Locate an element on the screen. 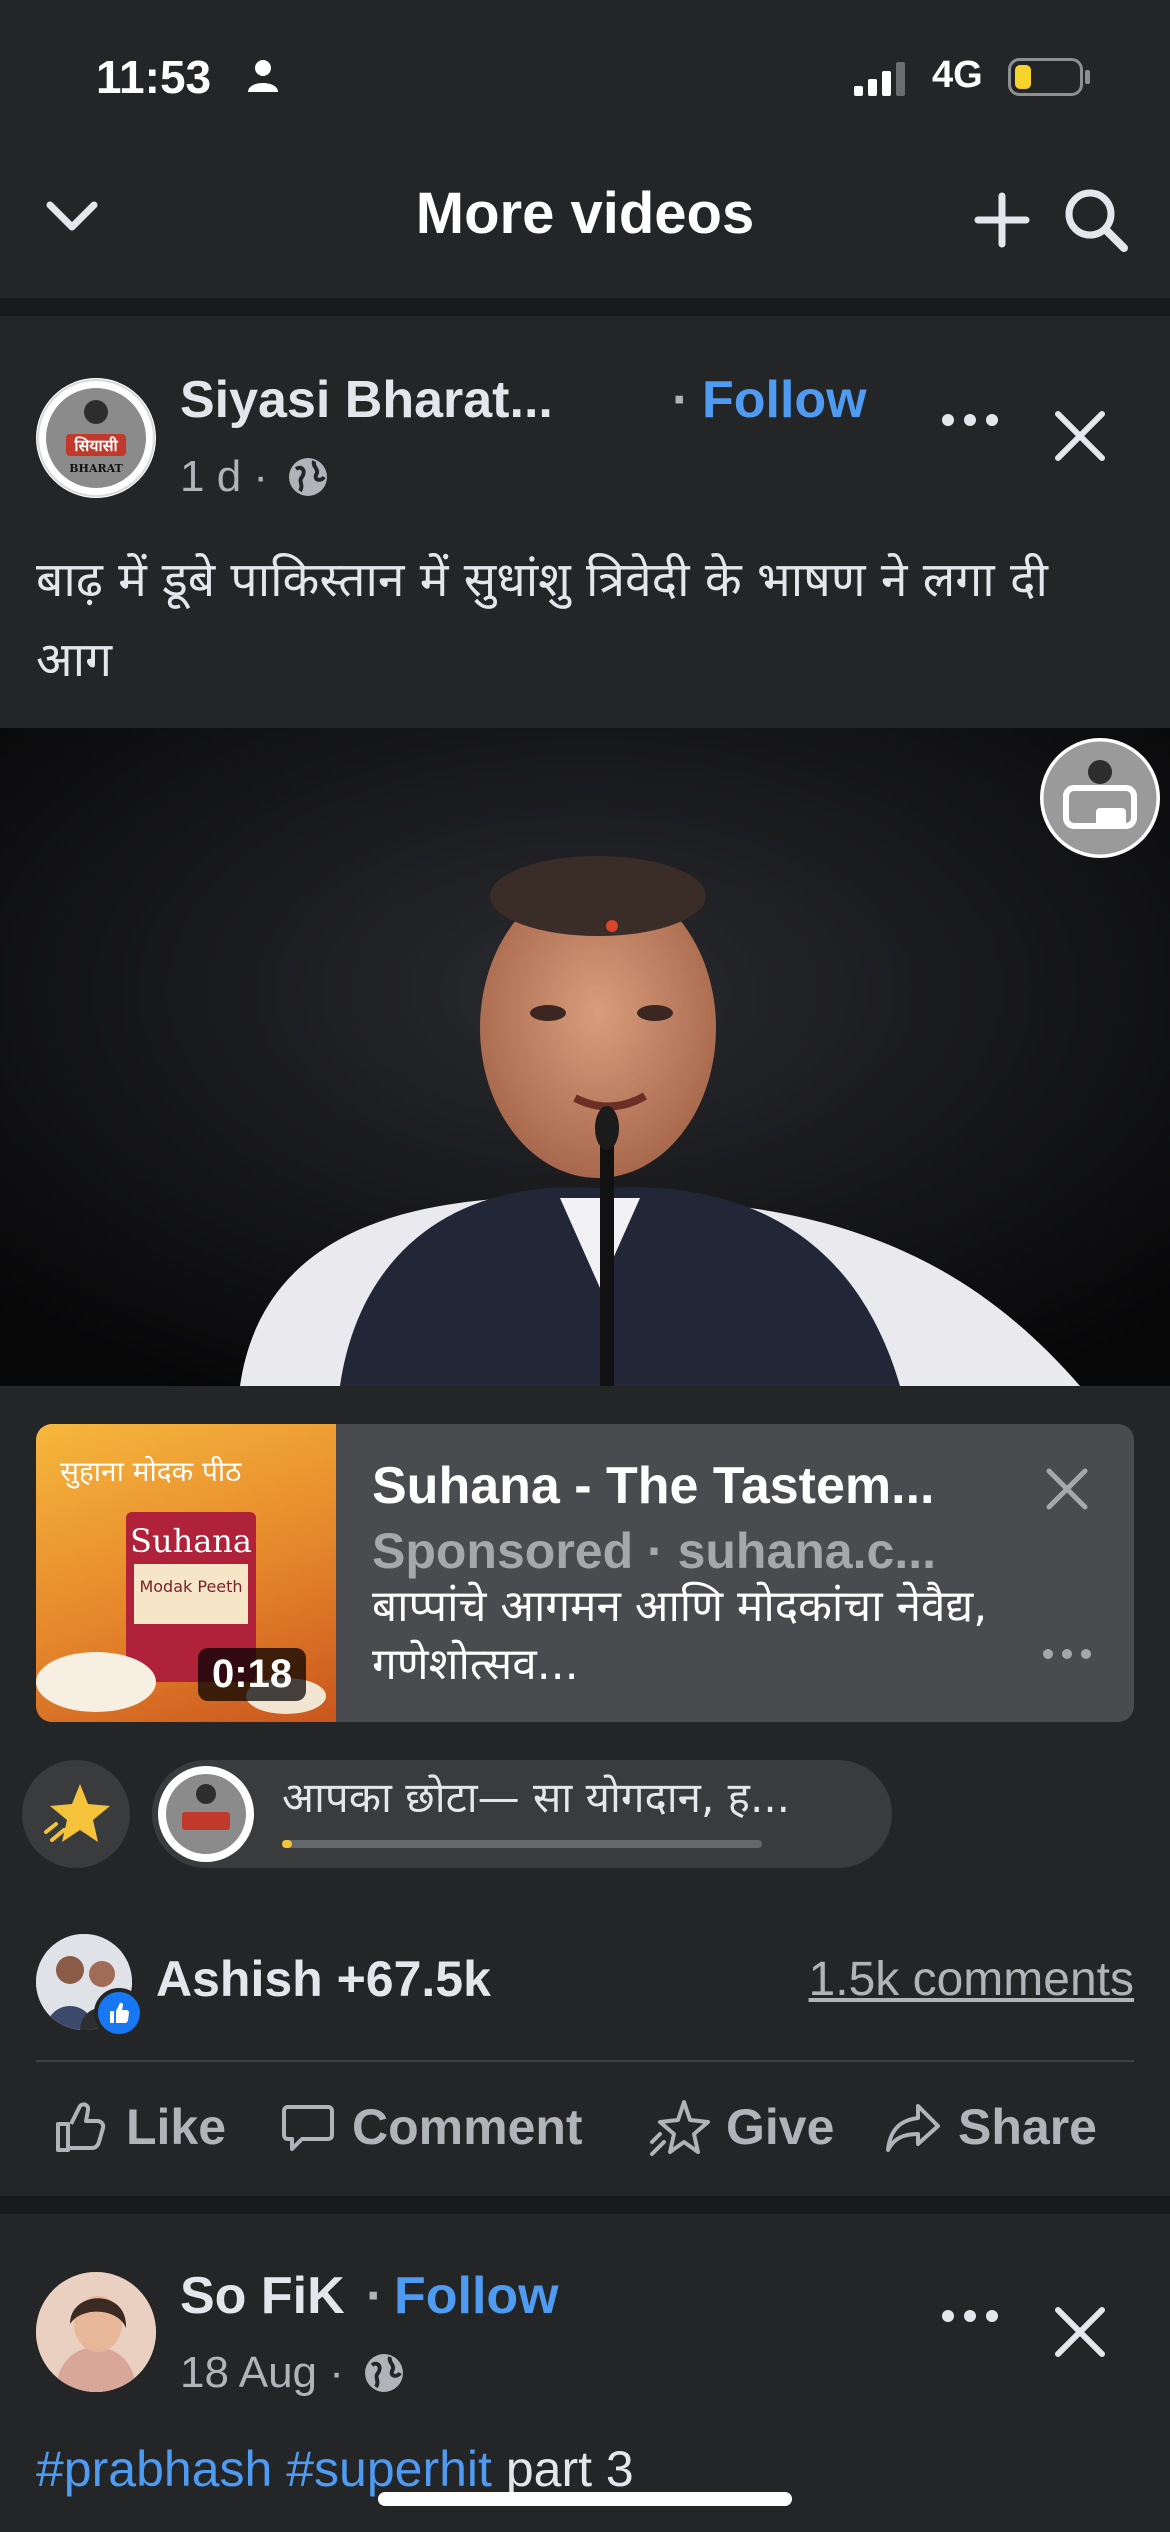  like-label: Like is located at coordinates (176, 2127).